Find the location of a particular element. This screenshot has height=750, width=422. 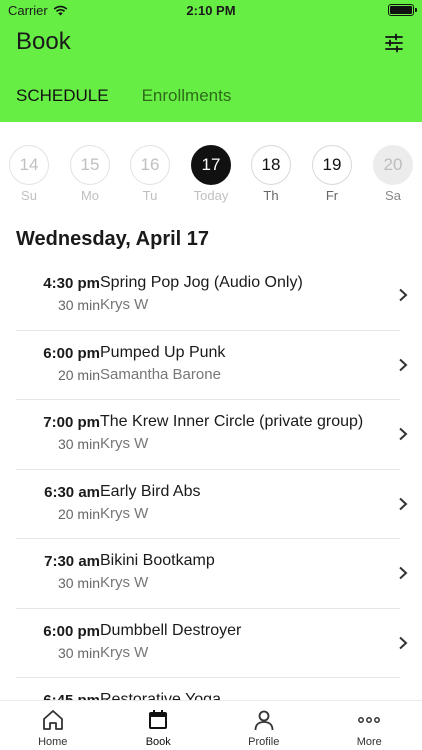

class-name: Early Bird Abs is located at coordinates (150, 491).